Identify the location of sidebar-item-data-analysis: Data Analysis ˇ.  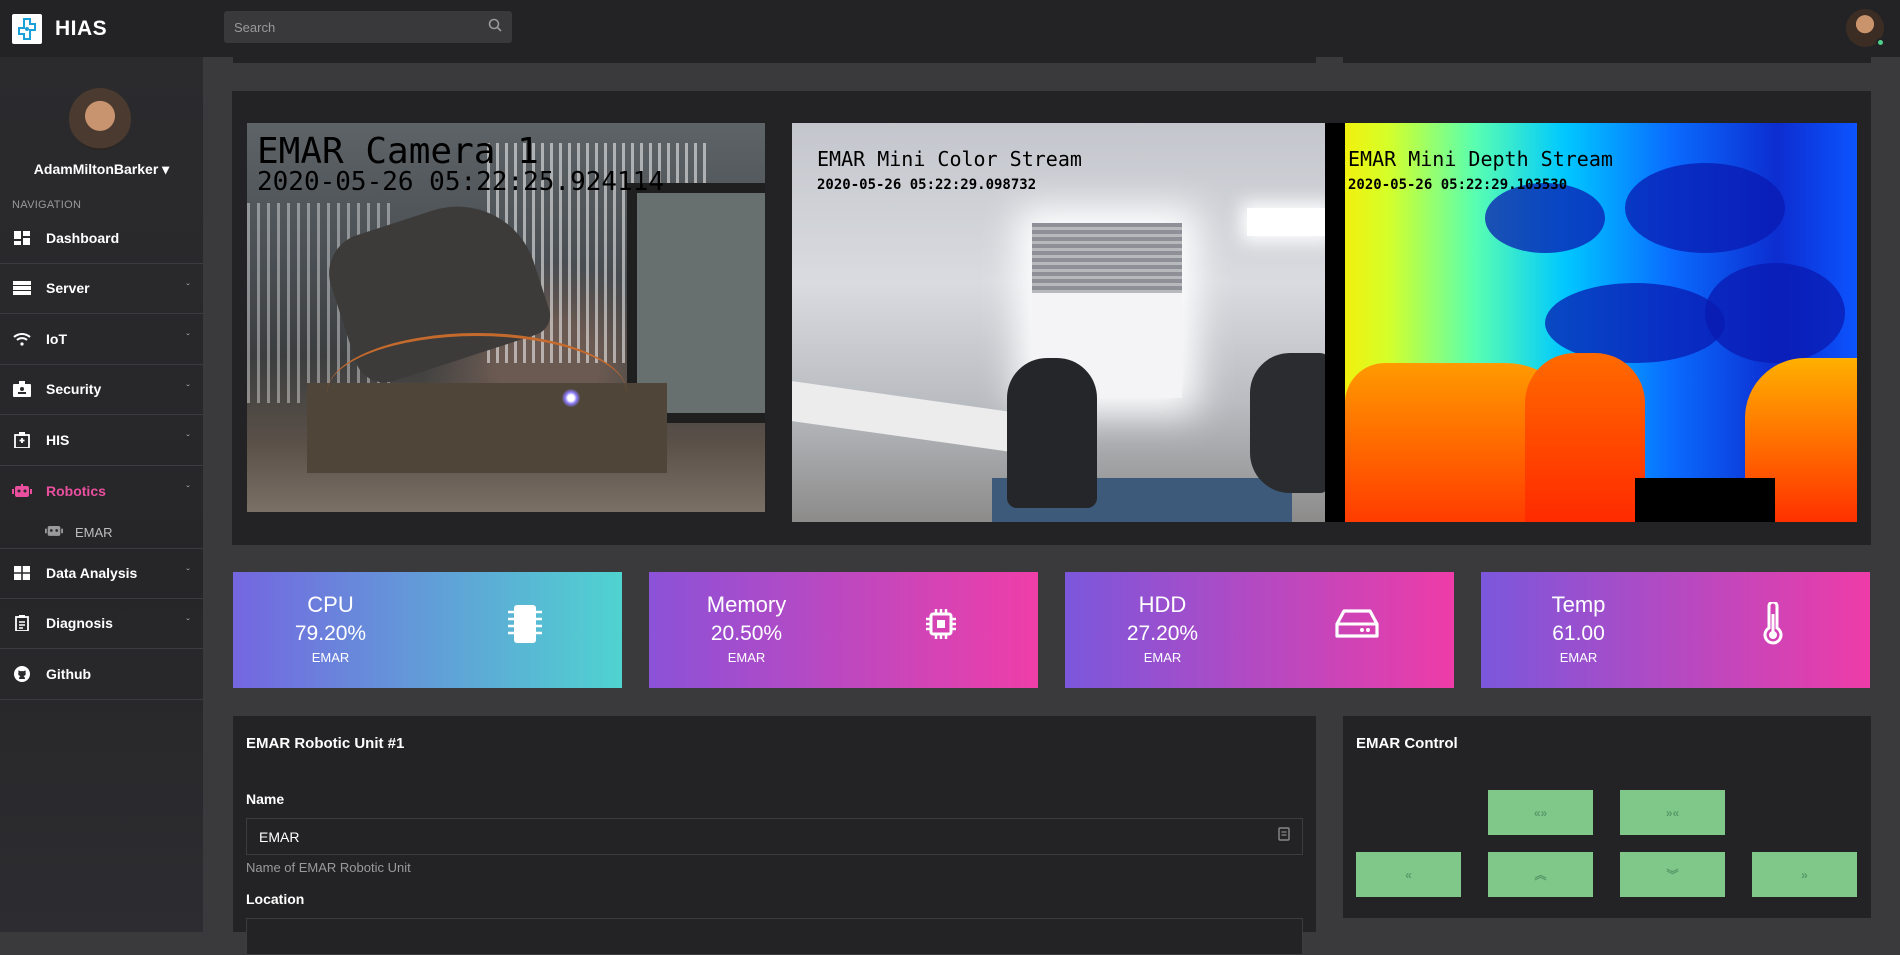
(101, 573).